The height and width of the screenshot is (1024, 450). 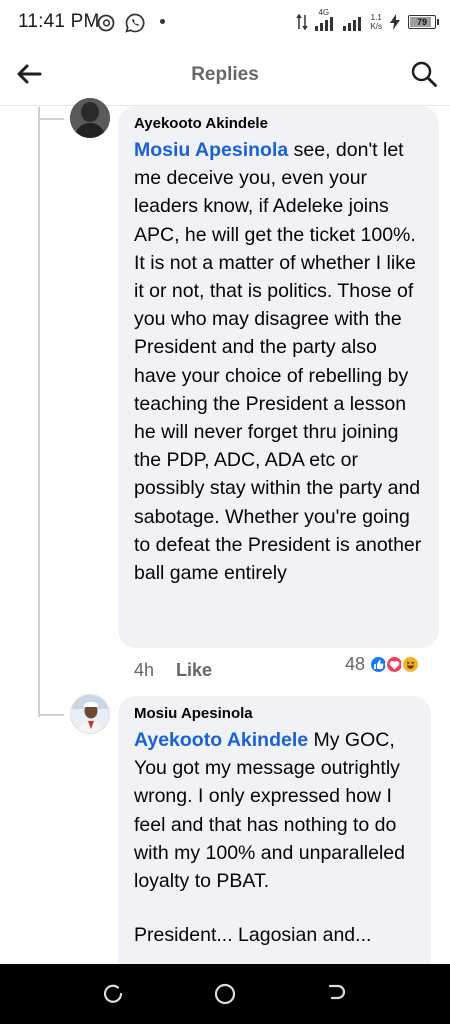 I want to click on network-speed: 1.1 K/s, so click(x=376, y=22).